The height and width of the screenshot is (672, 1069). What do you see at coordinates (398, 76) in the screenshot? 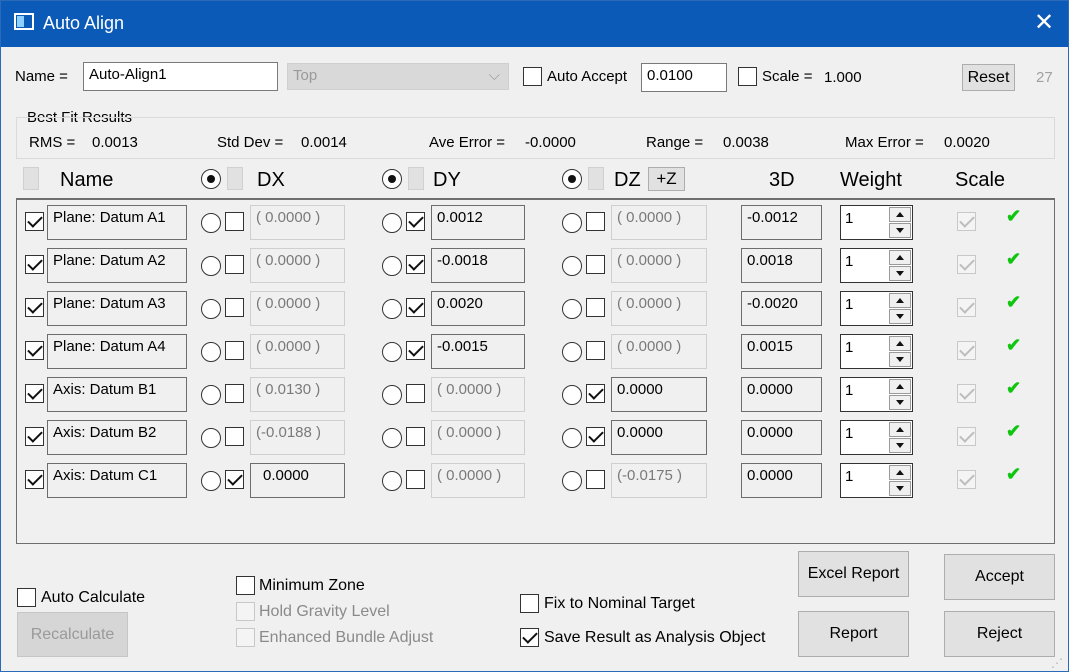
I see `view-select: Top ⌵` at bounding box center [398, 76].